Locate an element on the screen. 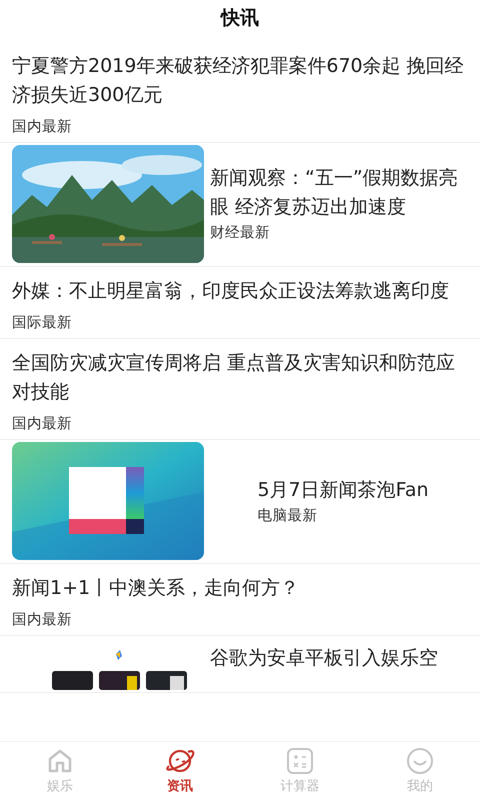 The image size is (480, 800). calculator-icon is located at coordinates (300, 761).